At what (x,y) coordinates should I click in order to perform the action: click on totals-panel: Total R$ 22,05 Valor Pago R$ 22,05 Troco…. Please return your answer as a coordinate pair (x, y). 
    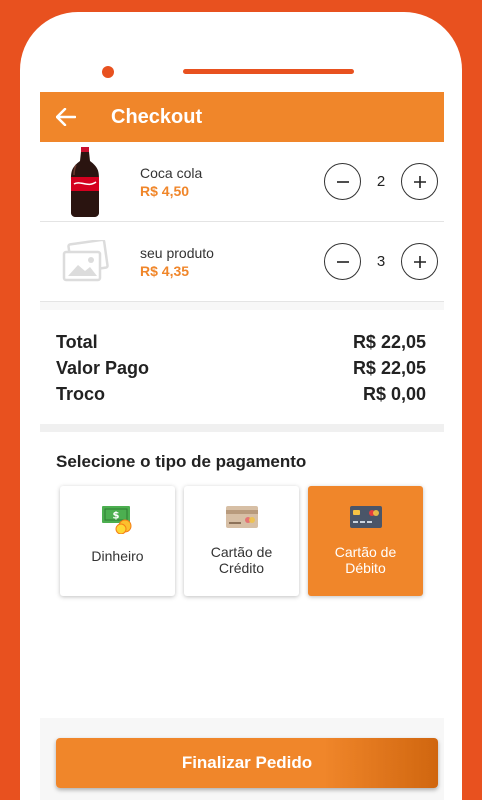
    Looking at the image, I should click on (242, 367).